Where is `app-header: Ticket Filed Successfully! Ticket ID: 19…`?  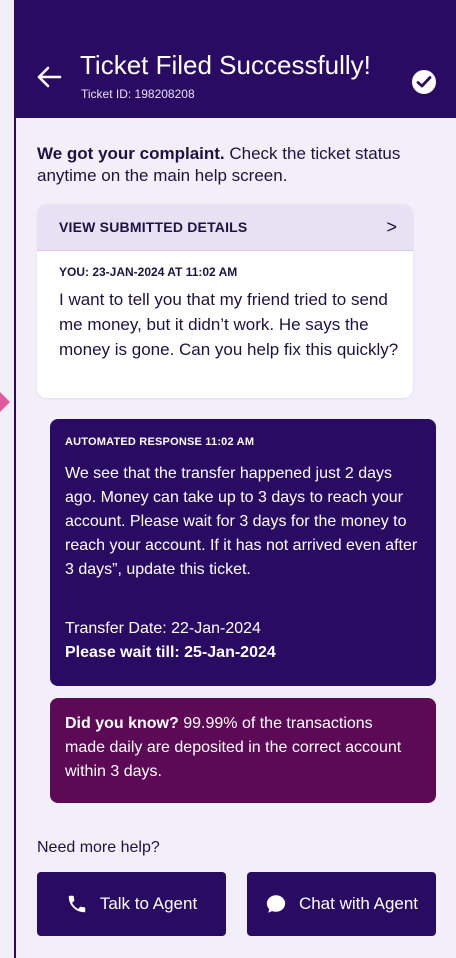 app-header: Ticket Filed Successfully! Ticket ID: 19… is located at coordinates (236, 59).